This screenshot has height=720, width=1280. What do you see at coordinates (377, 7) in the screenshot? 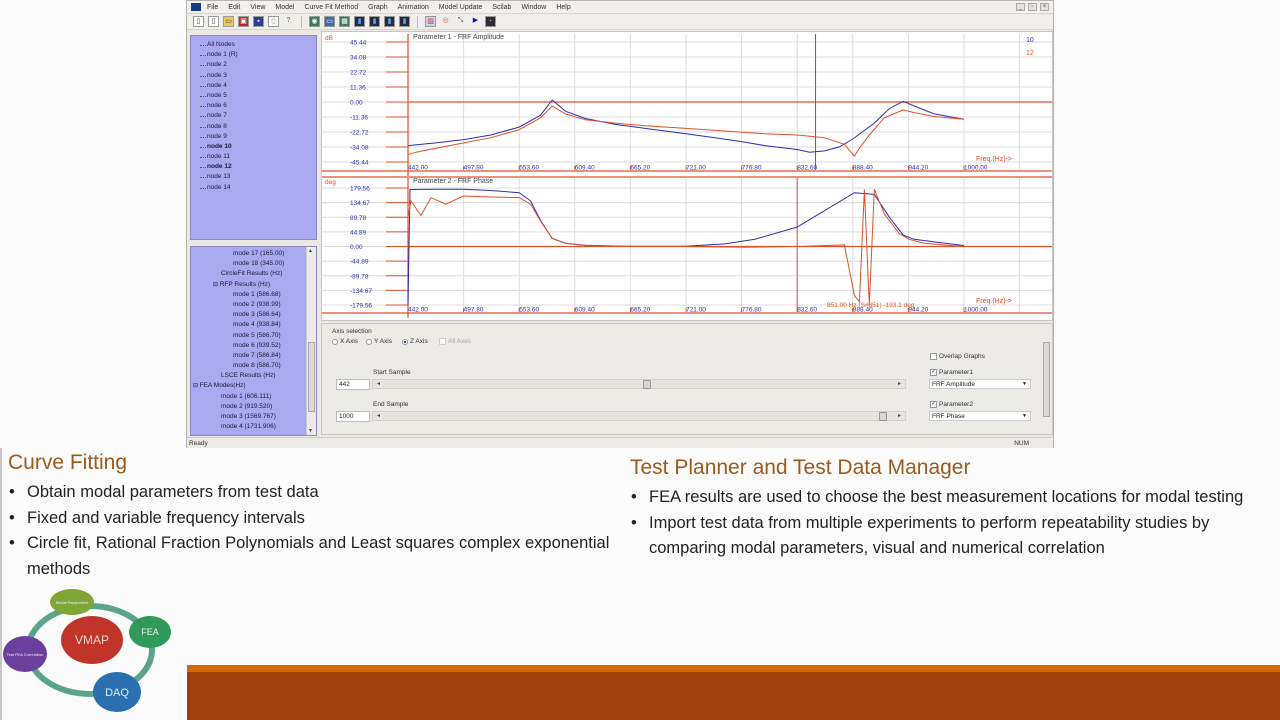
I see `menu-graph: Graph` at bounding box center [377, 7].